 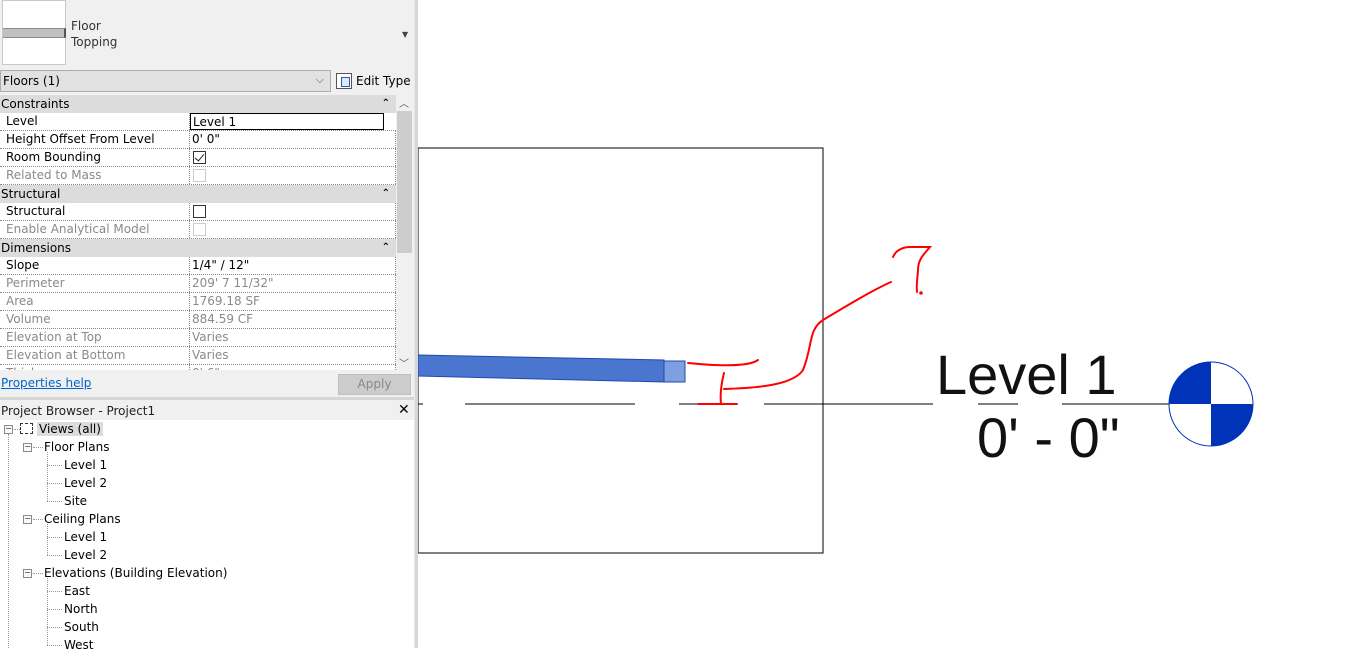 I want to click on property-row: Room Bounding, so click(x=198, y=158).